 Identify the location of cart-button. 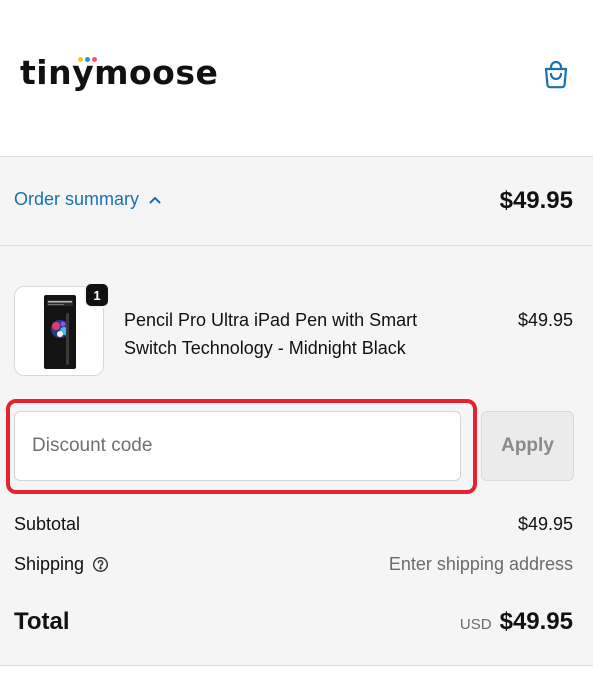
(556, 74).